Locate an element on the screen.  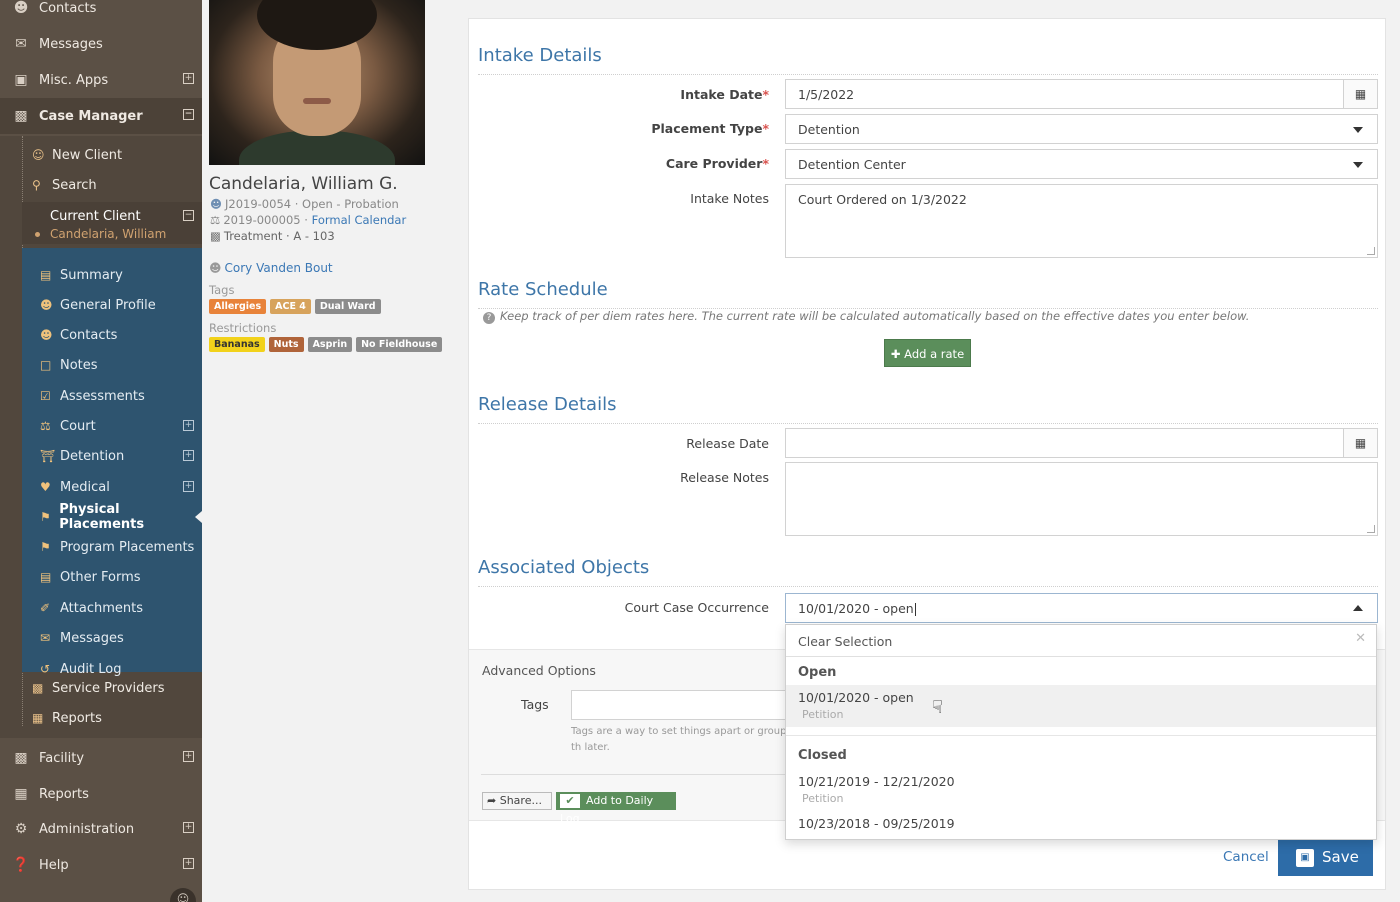
nav-physical-placements: ⚑ Physical Placements is located at coordinates (112, 517).